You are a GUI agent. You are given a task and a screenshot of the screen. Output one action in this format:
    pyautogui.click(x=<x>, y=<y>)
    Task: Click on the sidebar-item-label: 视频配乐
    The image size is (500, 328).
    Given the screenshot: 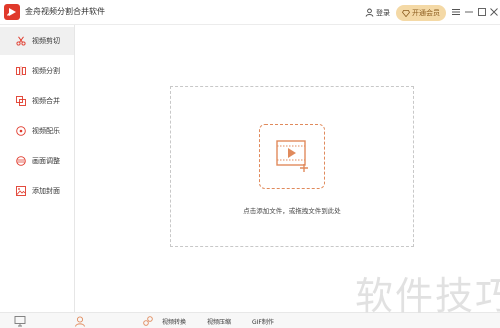 What is the action you would take?
    pyautogui.click(x=46, y=131)
    